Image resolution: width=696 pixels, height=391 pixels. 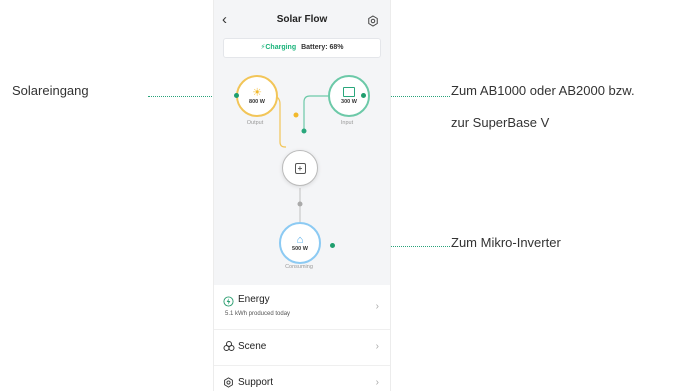 I want to click on annotation-battery-target-line1: Zum AB1000 oder AB2000 bzw., so click(x=543, y=90).